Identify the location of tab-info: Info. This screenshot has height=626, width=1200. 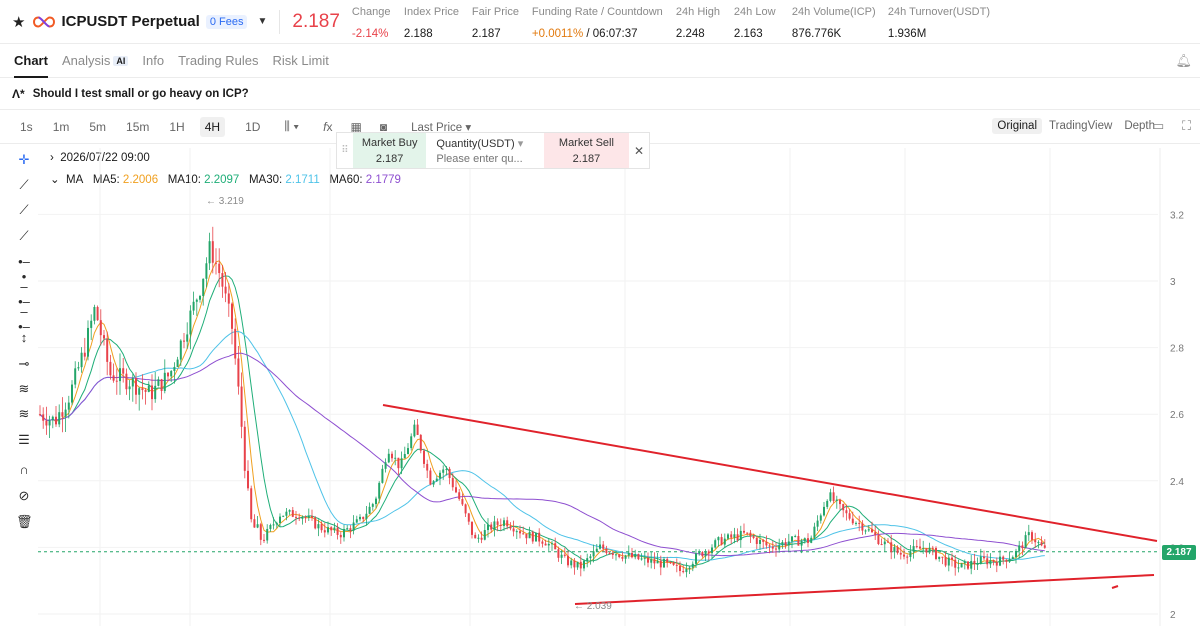
(153, 61).